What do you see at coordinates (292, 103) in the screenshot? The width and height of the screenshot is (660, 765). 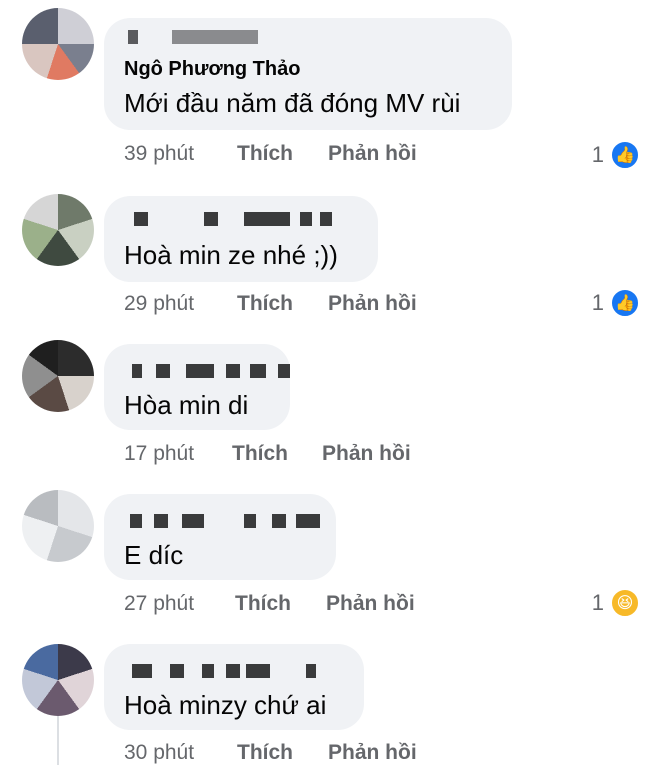 I see `comment-text: Mới đầu năm đã đóng MV rùi` at bounding box center [292, 103].